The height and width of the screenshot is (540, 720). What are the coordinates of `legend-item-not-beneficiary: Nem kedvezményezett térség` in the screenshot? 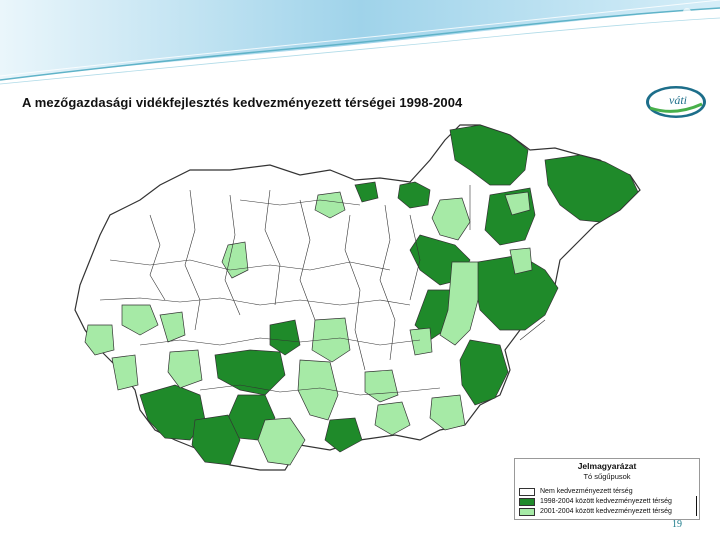 It's located at (608, 492).